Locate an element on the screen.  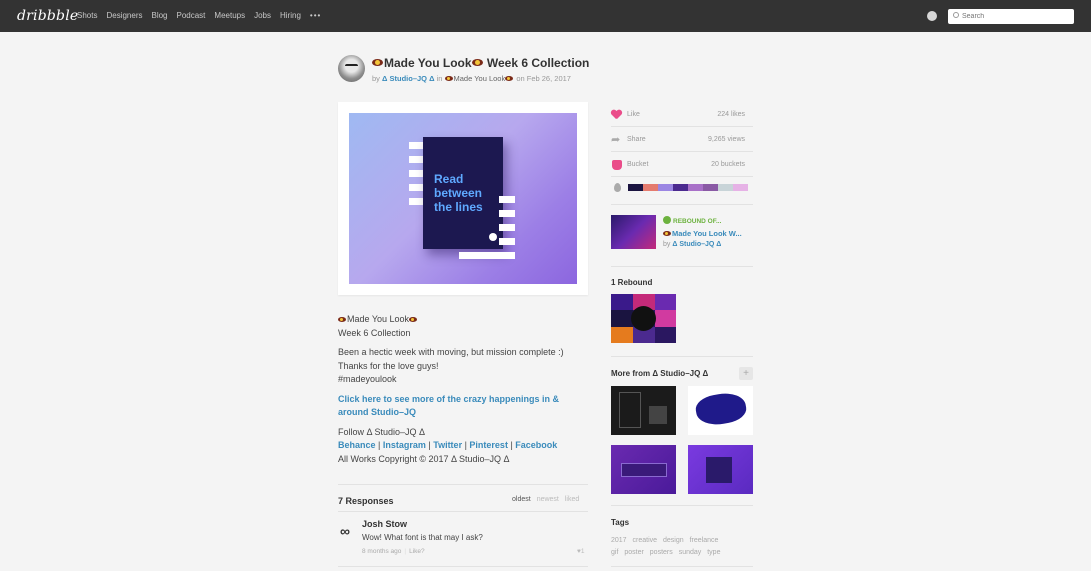
author-link: Δ Studio–JQ Δ is located at coordinates (408, 78).